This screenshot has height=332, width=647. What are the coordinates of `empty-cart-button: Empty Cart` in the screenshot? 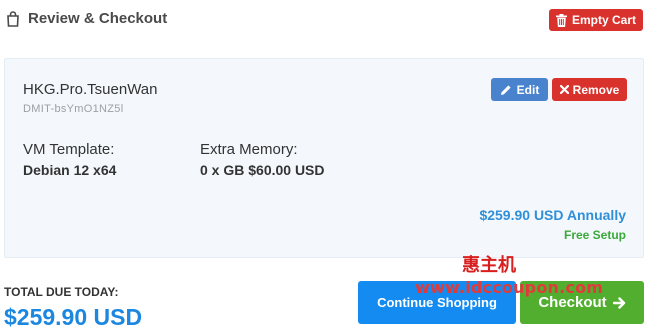 It's located at (595, 20).